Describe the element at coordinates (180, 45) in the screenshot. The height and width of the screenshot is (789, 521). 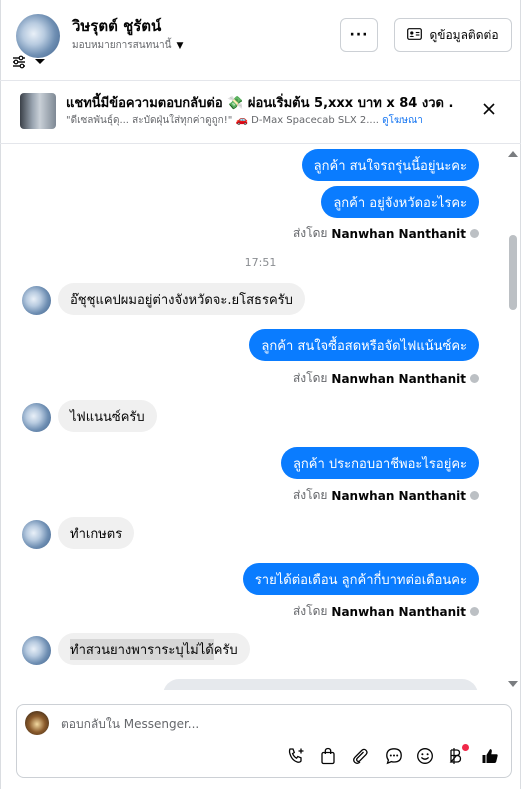
I see `caret-down-icon: ▼` at that location.